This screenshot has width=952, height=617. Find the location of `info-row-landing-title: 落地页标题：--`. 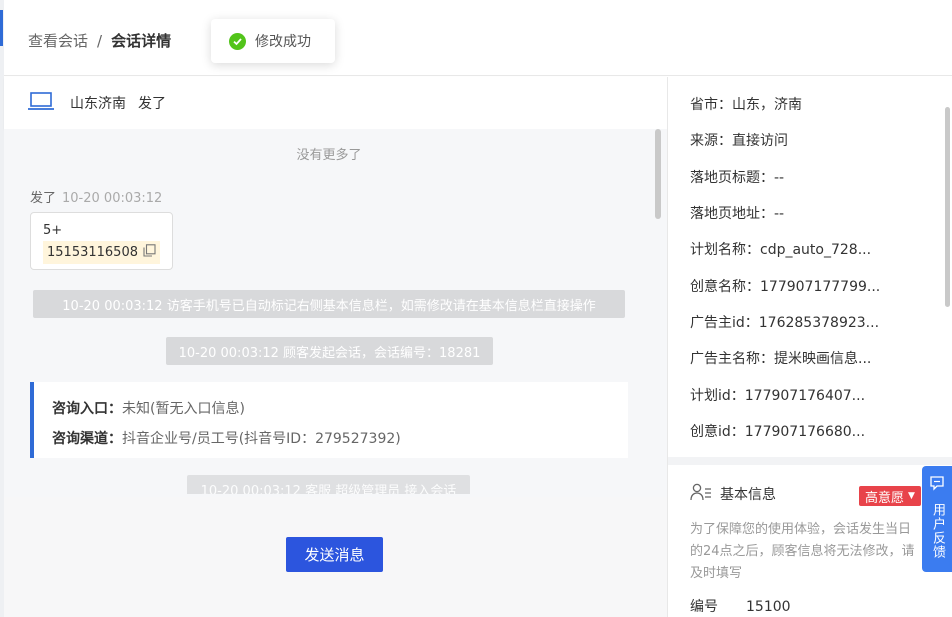

info-row-landing-title: 落地页标题：-- is located at coordinates (737, 178).